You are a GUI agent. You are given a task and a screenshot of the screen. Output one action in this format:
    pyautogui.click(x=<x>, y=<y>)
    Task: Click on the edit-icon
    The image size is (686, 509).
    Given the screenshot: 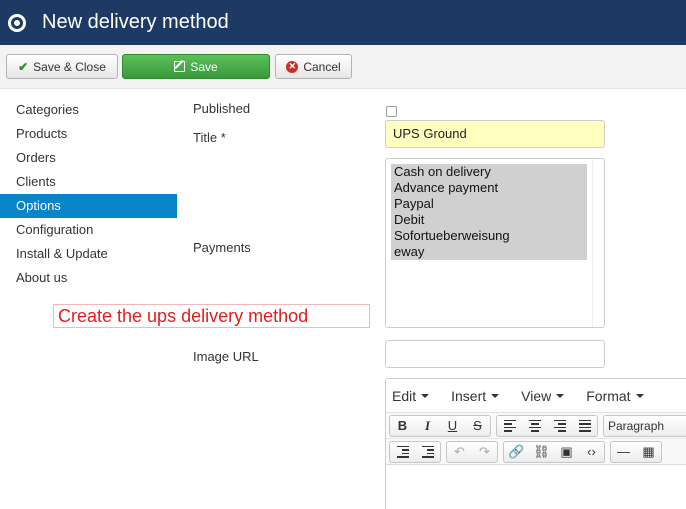 What is the action you would take?
    pyautogui.click(x=180, y=66)
    